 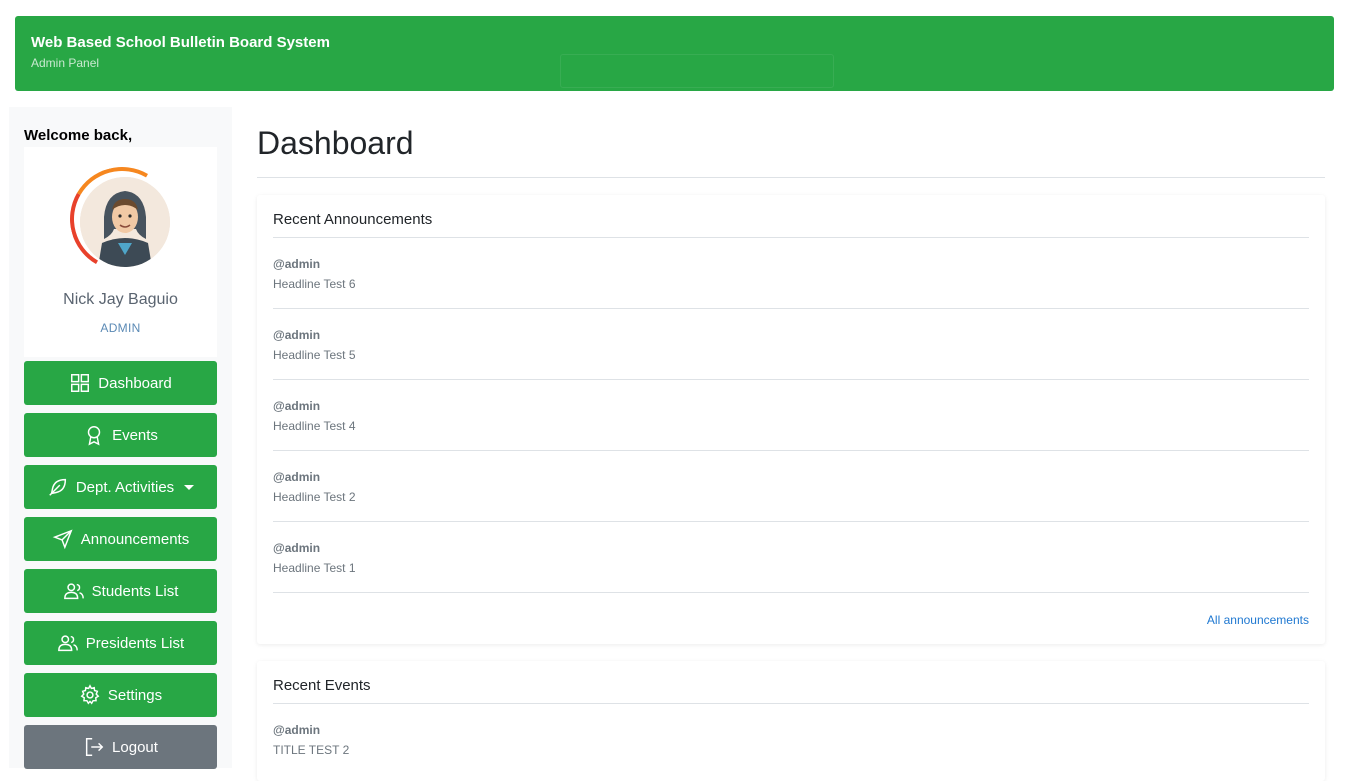 What do you see at coordinates (94, 436) in the screenshot?
I see `award-icon` at bounding box center [94, 436].